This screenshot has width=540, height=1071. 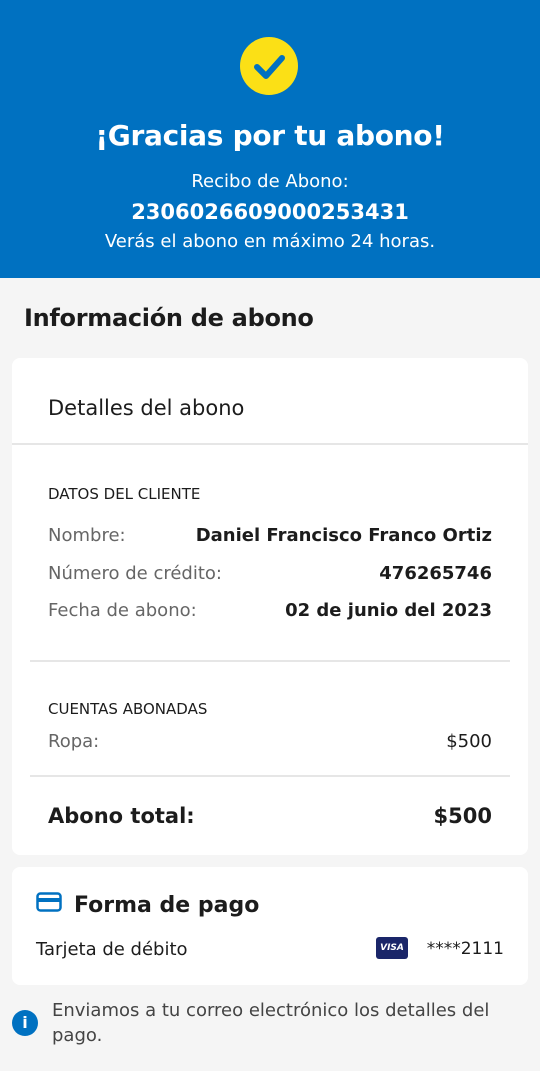 What do you see at coordinates (74, 741) in the screenshot?
I see `account-row-label: Ropa:` at bounding box center [74, 741].